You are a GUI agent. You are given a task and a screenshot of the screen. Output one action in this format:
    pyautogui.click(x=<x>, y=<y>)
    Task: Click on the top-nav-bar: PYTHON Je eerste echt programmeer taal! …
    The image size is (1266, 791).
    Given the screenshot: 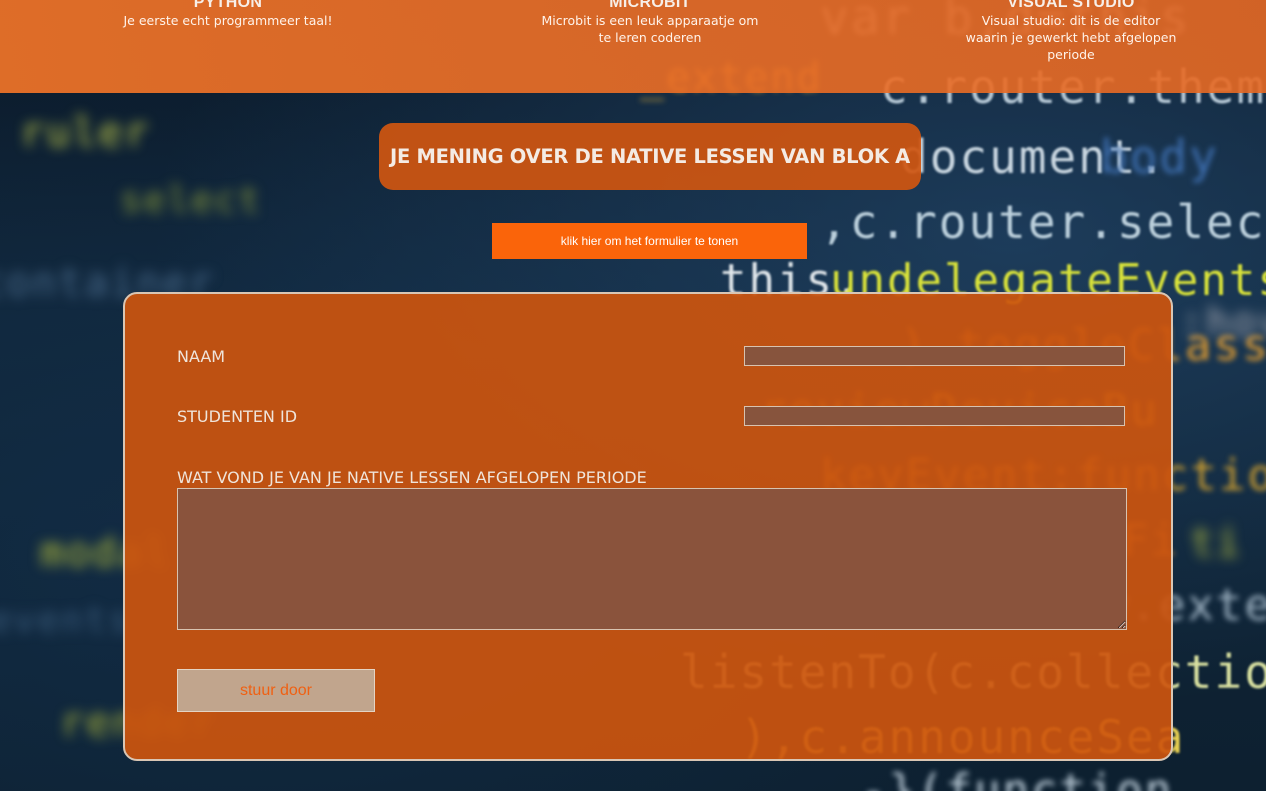 What is the action you would take?
    pyautogui.click(x=633, y=46)
    